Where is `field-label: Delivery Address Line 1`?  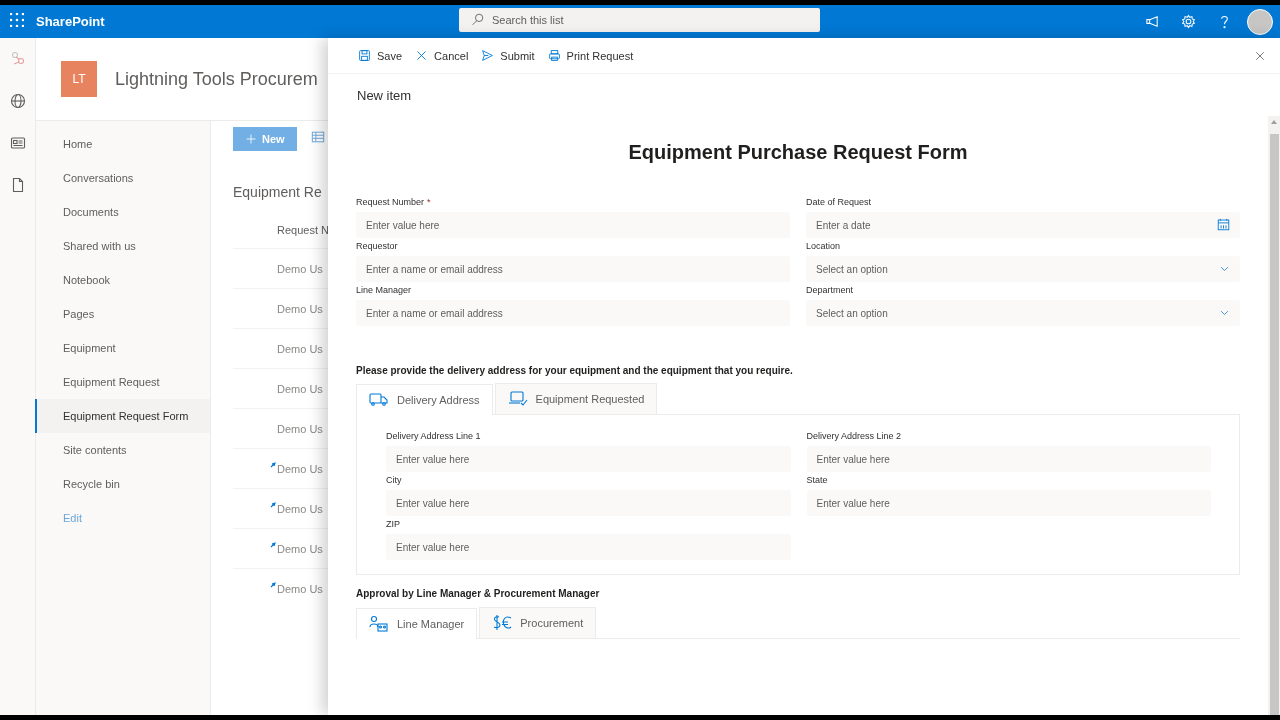 field-label: Delivery Address Line 1 is located at coordinates (433, 436).